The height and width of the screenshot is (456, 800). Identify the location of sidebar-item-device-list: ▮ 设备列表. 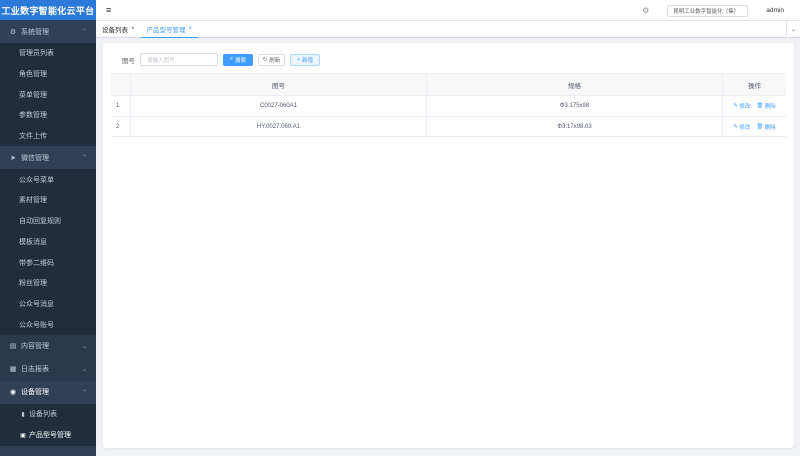
(48, 414).